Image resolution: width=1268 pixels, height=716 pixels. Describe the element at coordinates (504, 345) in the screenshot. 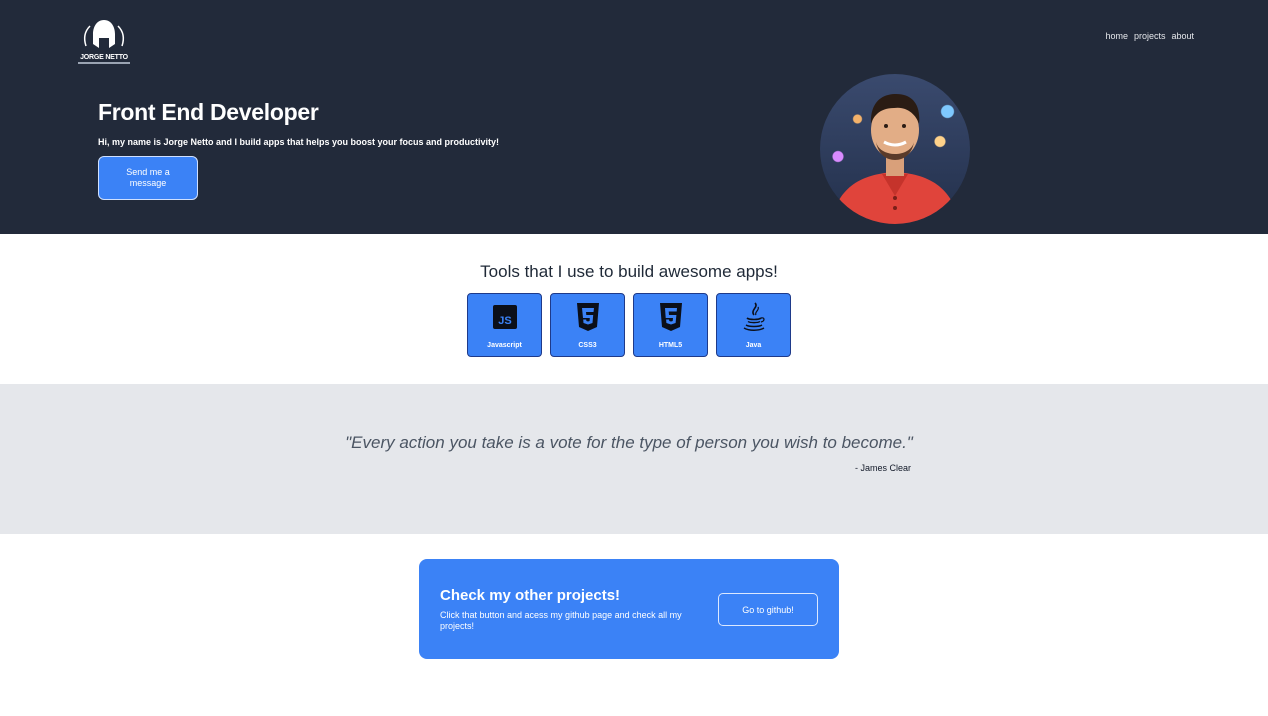

I see `tool-label: Javascript` at that location.